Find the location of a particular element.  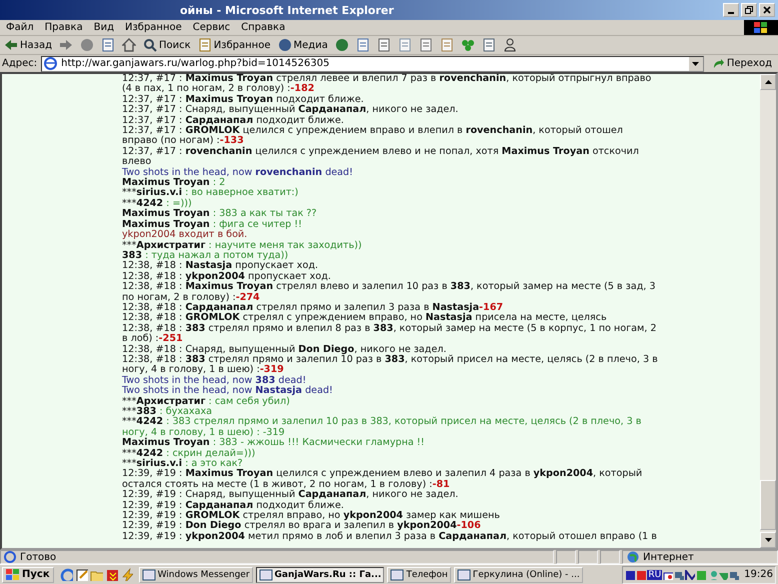

person-icon is located at coordinates (509, 45).